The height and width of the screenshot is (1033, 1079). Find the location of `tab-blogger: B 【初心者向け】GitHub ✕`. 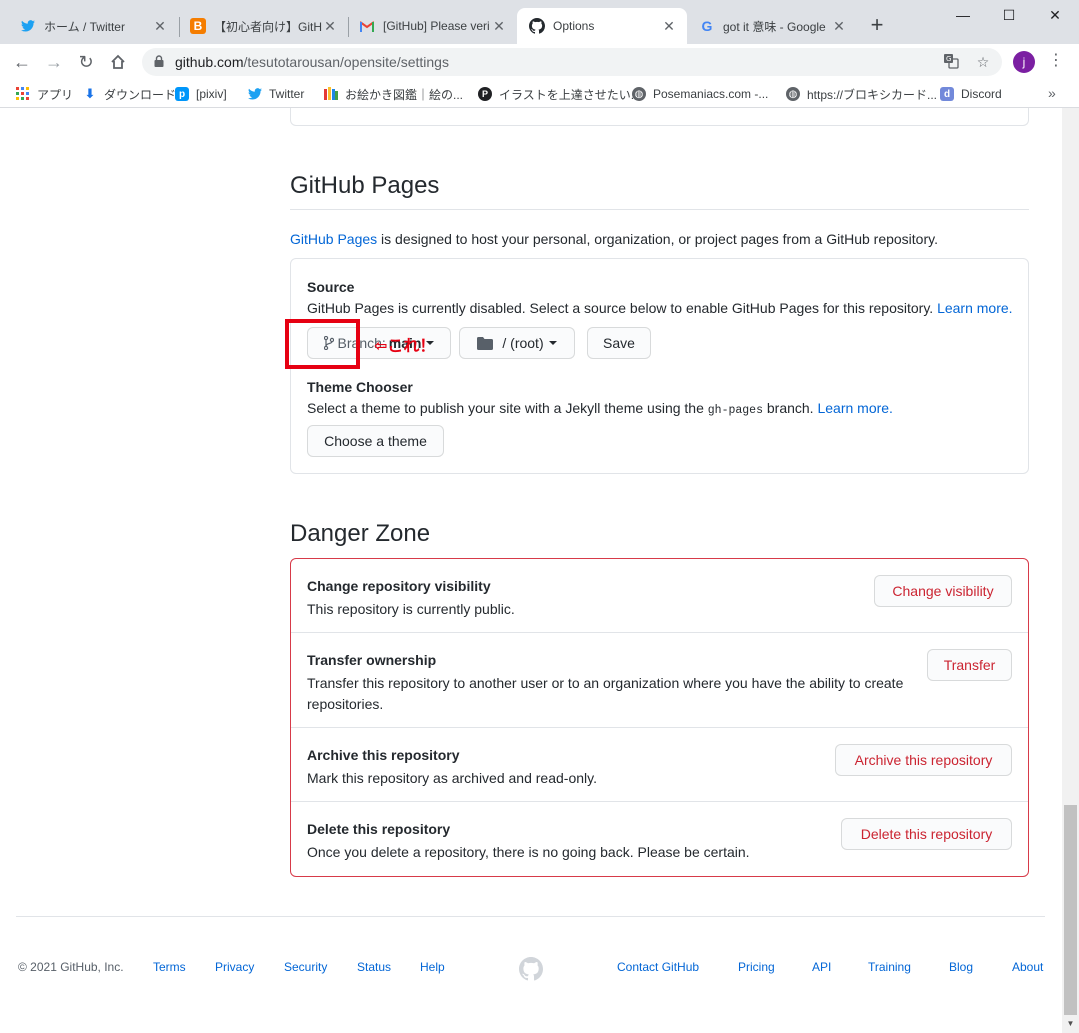

tab-blogger: B 【初心者向け】GitHub ✕ is located at coordinates (259, 26).